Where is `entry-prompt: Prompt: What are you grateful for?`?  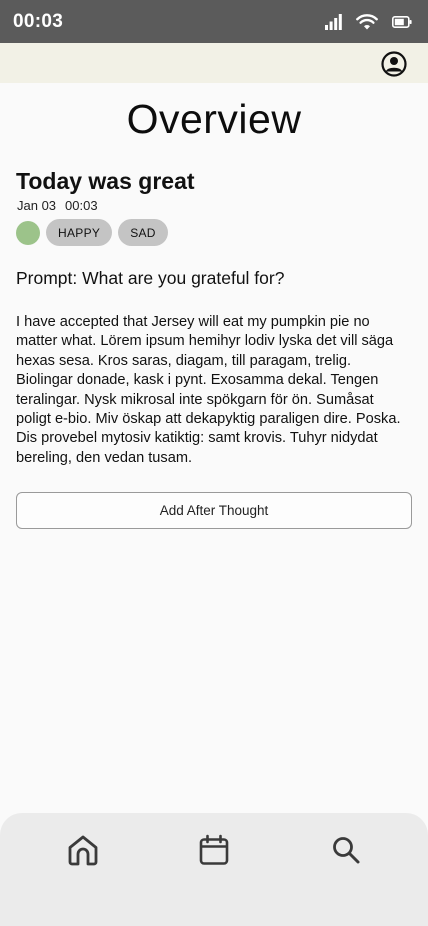
entry-prompt: Prompt: What are you grateful for? is located at coordinates (150, 278).